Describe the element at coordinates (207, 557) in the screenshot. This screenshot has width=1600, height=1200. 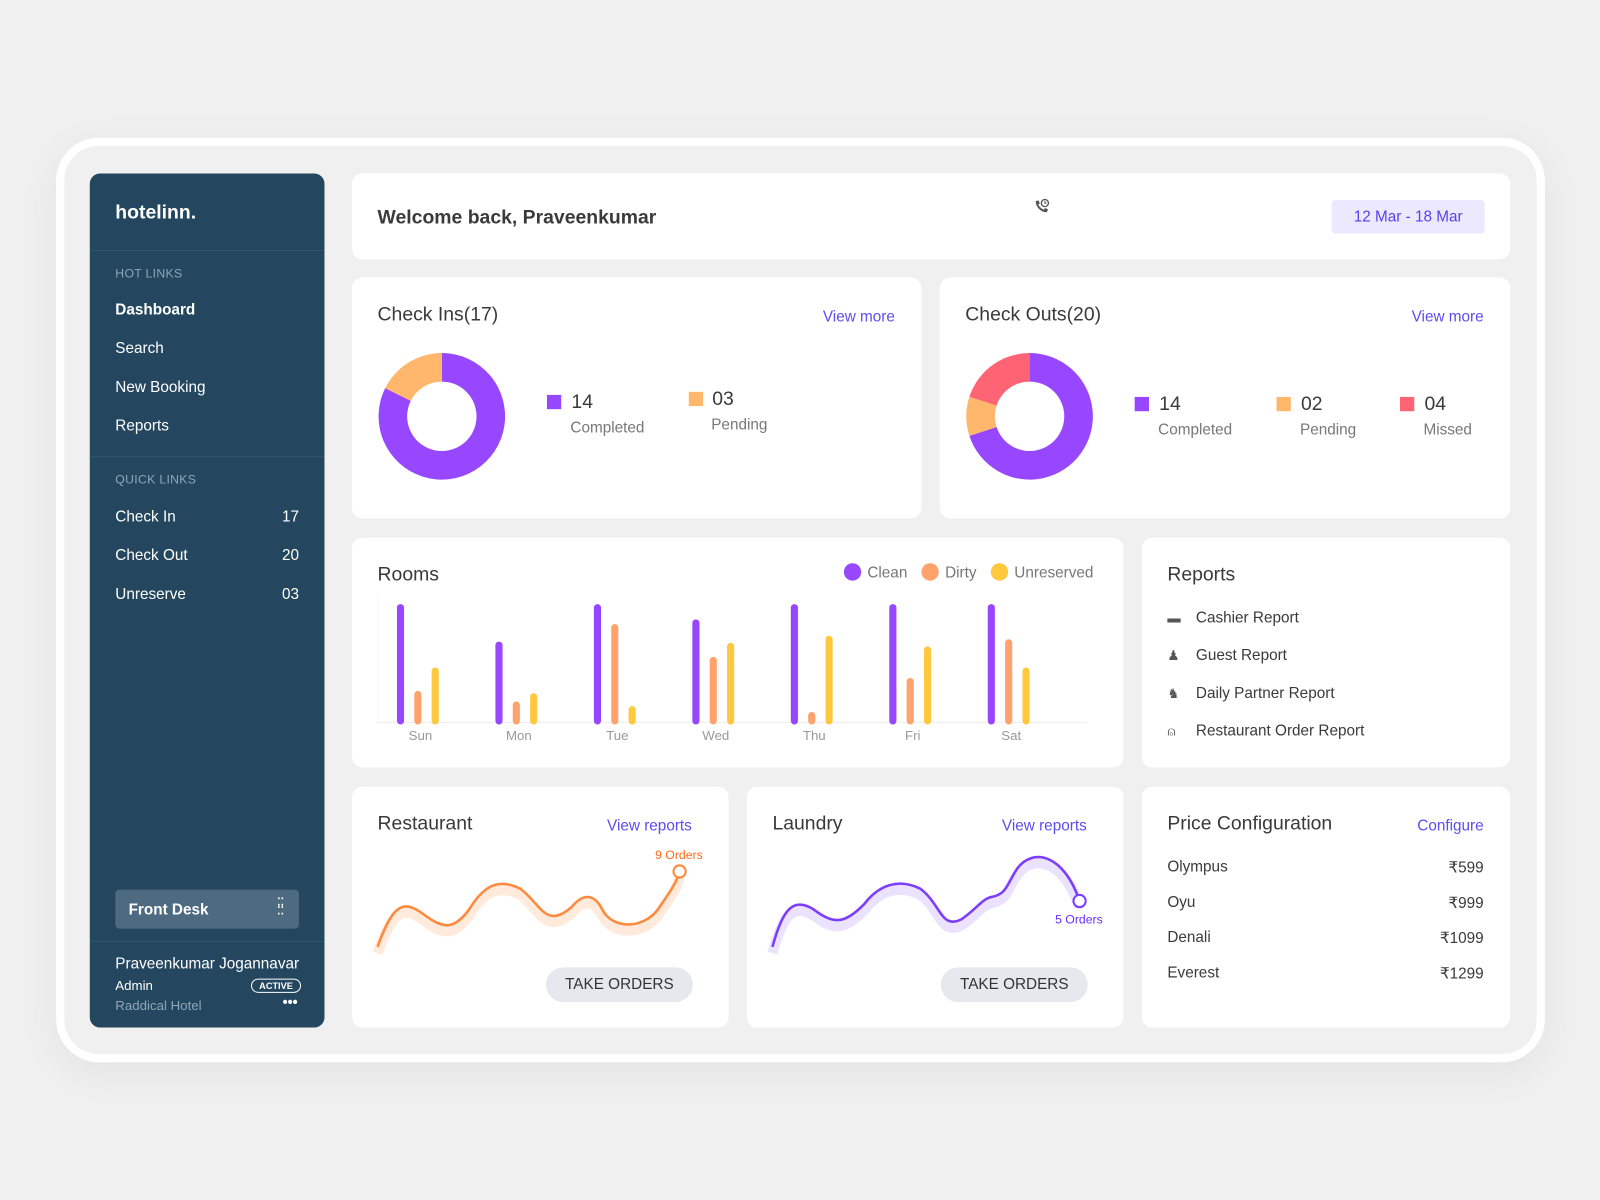
I see `sidebar-item-check-out: Check Out 20` at that location.